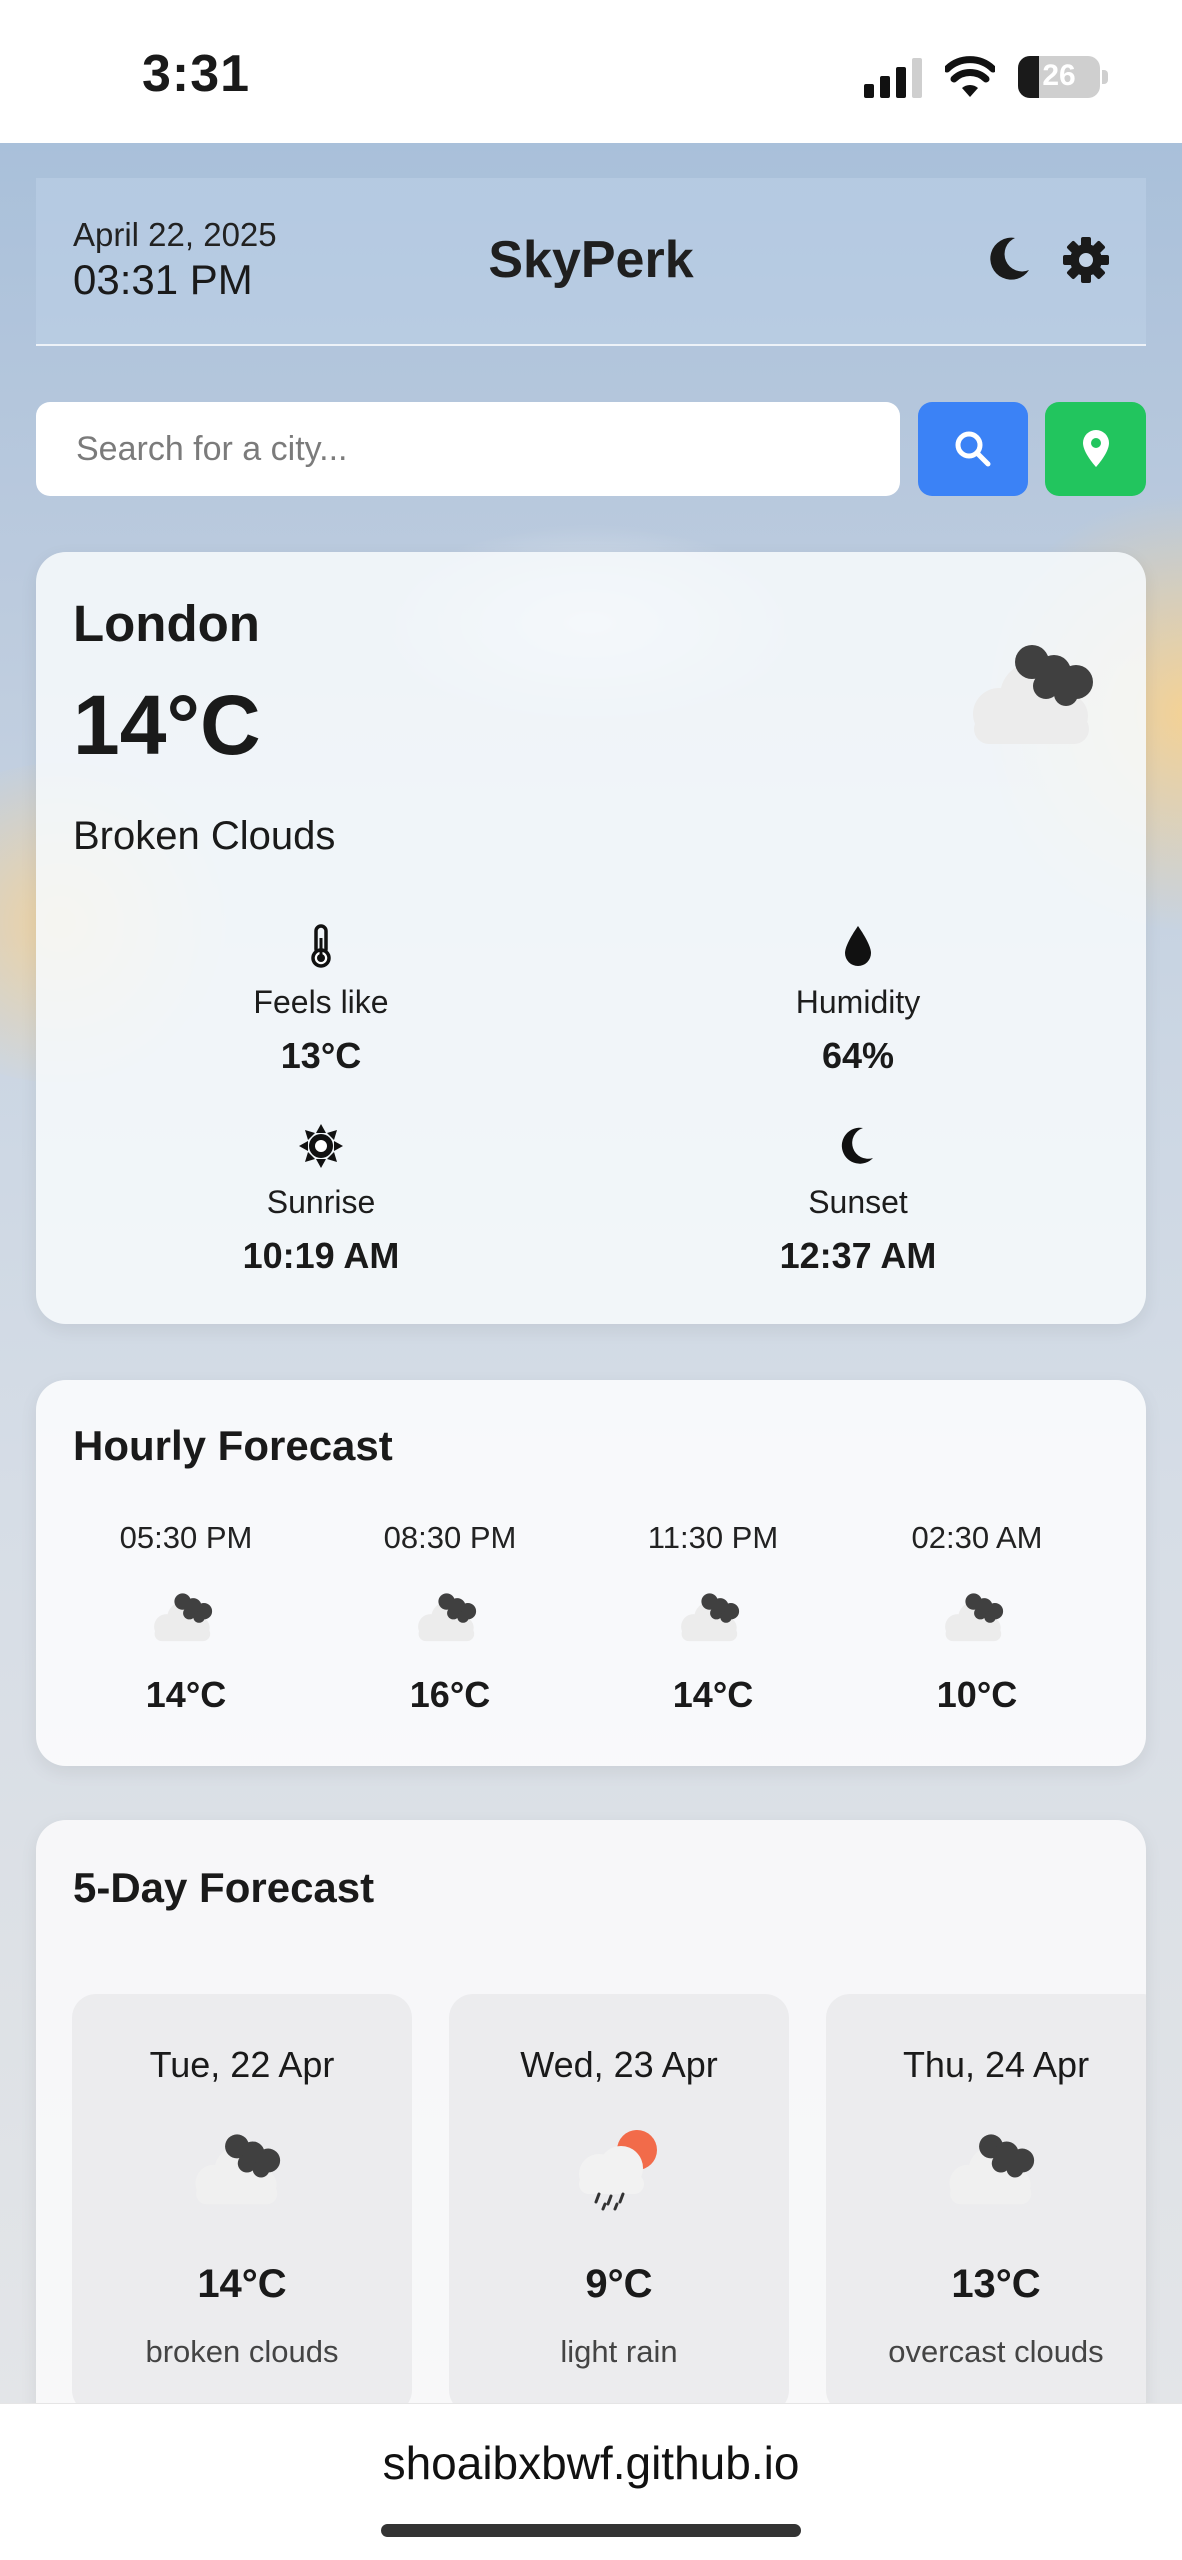  Describe the element at coordinates (970, 76) in the screenshot. I see `wifi-icon` at that location.